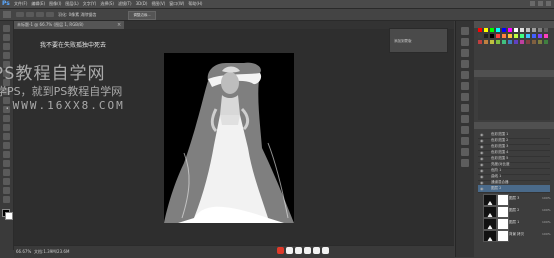  What do you see at coordinates (6, 145) in the screenshot?
I see `dodge-tool-icon` at bounding box center [6, 145].